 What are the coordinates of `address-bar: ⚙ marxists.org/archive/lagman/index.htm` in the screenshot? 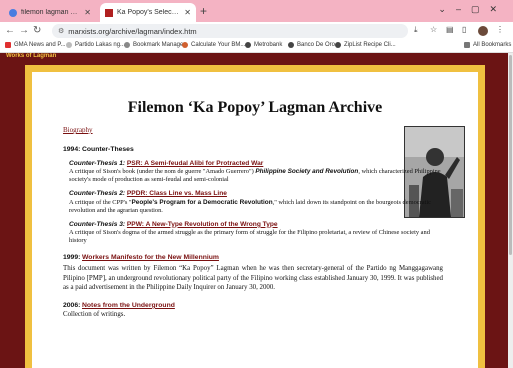 It's located at (230, 31).